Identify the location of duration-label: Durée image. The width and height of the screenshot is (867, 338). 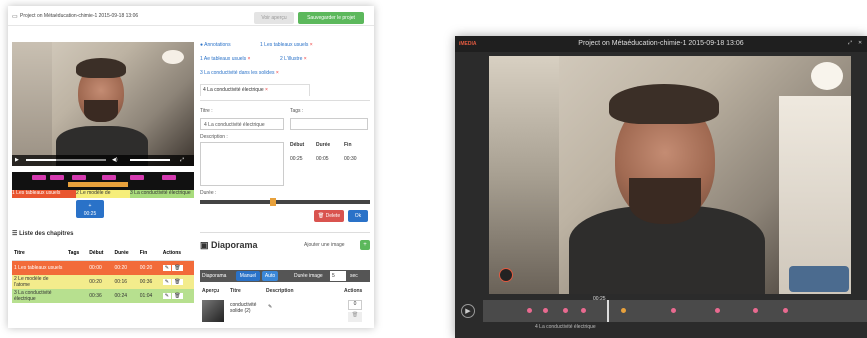
(308, 276).